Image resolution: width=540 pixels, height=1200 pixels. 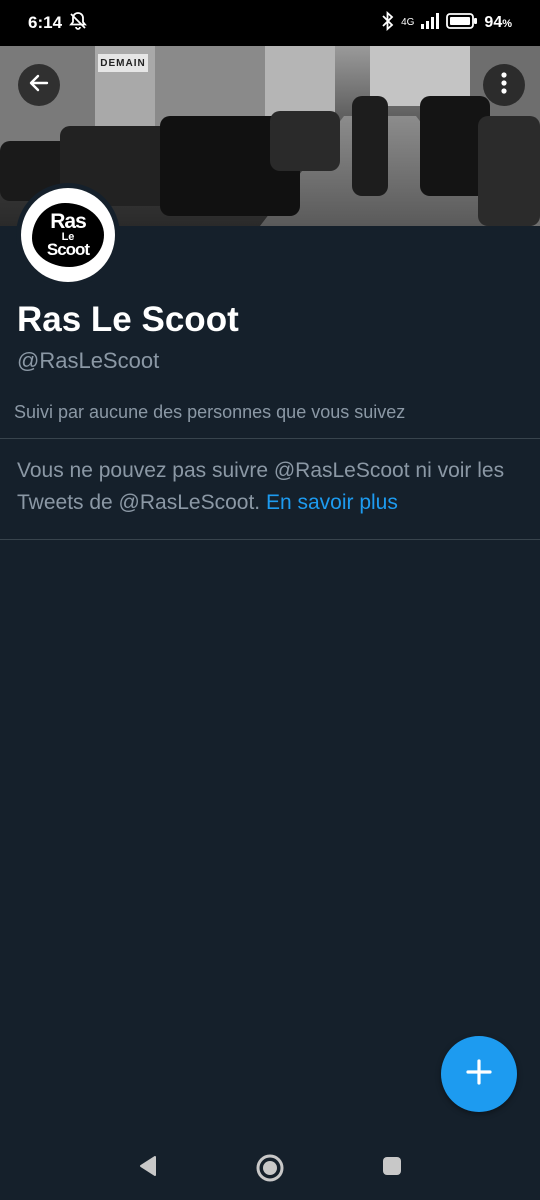 What do you see at coordinates (332, 502) in the screenshot?
I see `learn-more-link: En savoir plus` at bounding box center [332, 502].